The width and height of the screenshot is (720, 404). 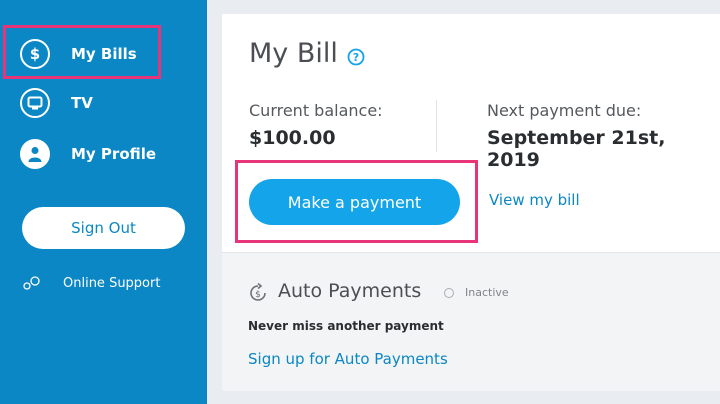 I want to click on help-icon: ?, so click(x=356, y=57).